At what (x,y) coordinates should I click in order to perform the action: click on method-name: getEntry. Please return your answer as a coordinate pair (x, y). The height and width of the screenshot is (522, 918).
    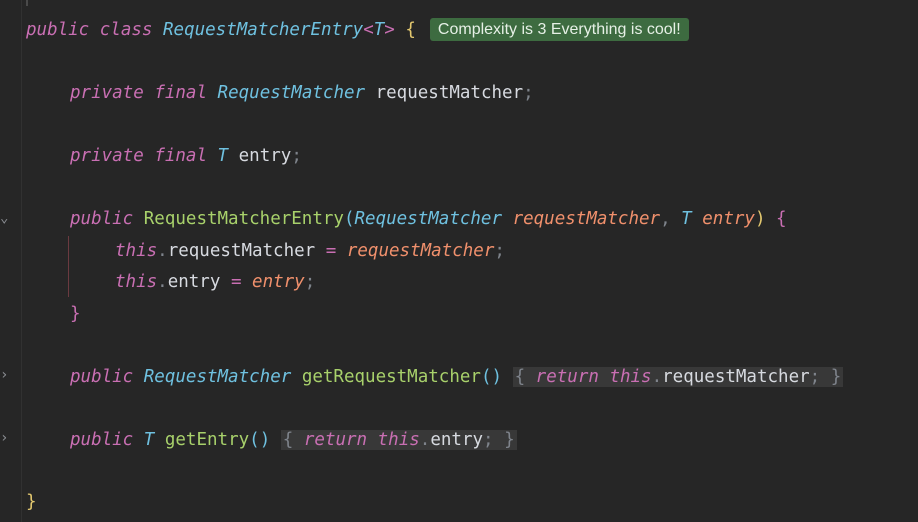
    Looking at the image, I should click on (207, 440).